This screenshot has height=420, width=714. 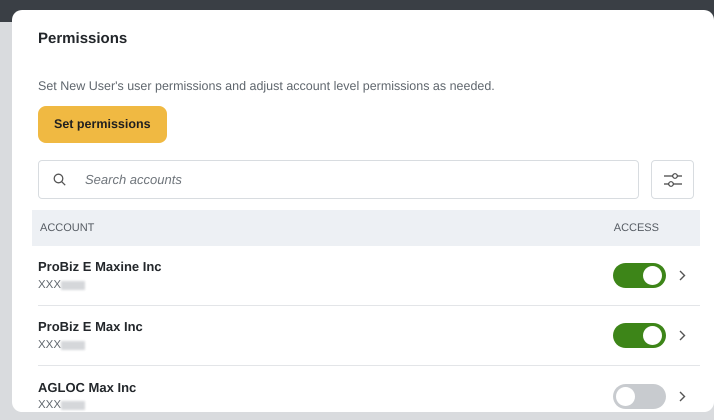 What do you see at coordinates (636, 228) in the screenshot?
I see `column-header: ACCESS` at bounding box center [636, 228].